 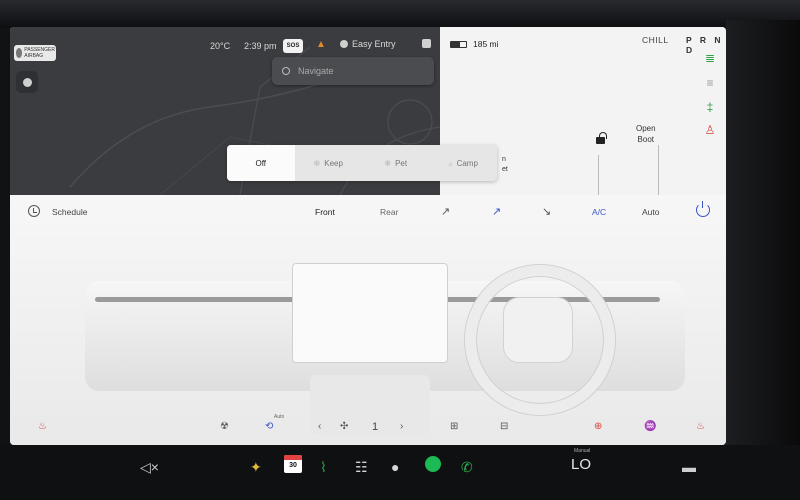 What do you see at coordinates (325, 212) in the screenshot?
I see `front-climate-tab: Front` at bounding box center [325, 212].